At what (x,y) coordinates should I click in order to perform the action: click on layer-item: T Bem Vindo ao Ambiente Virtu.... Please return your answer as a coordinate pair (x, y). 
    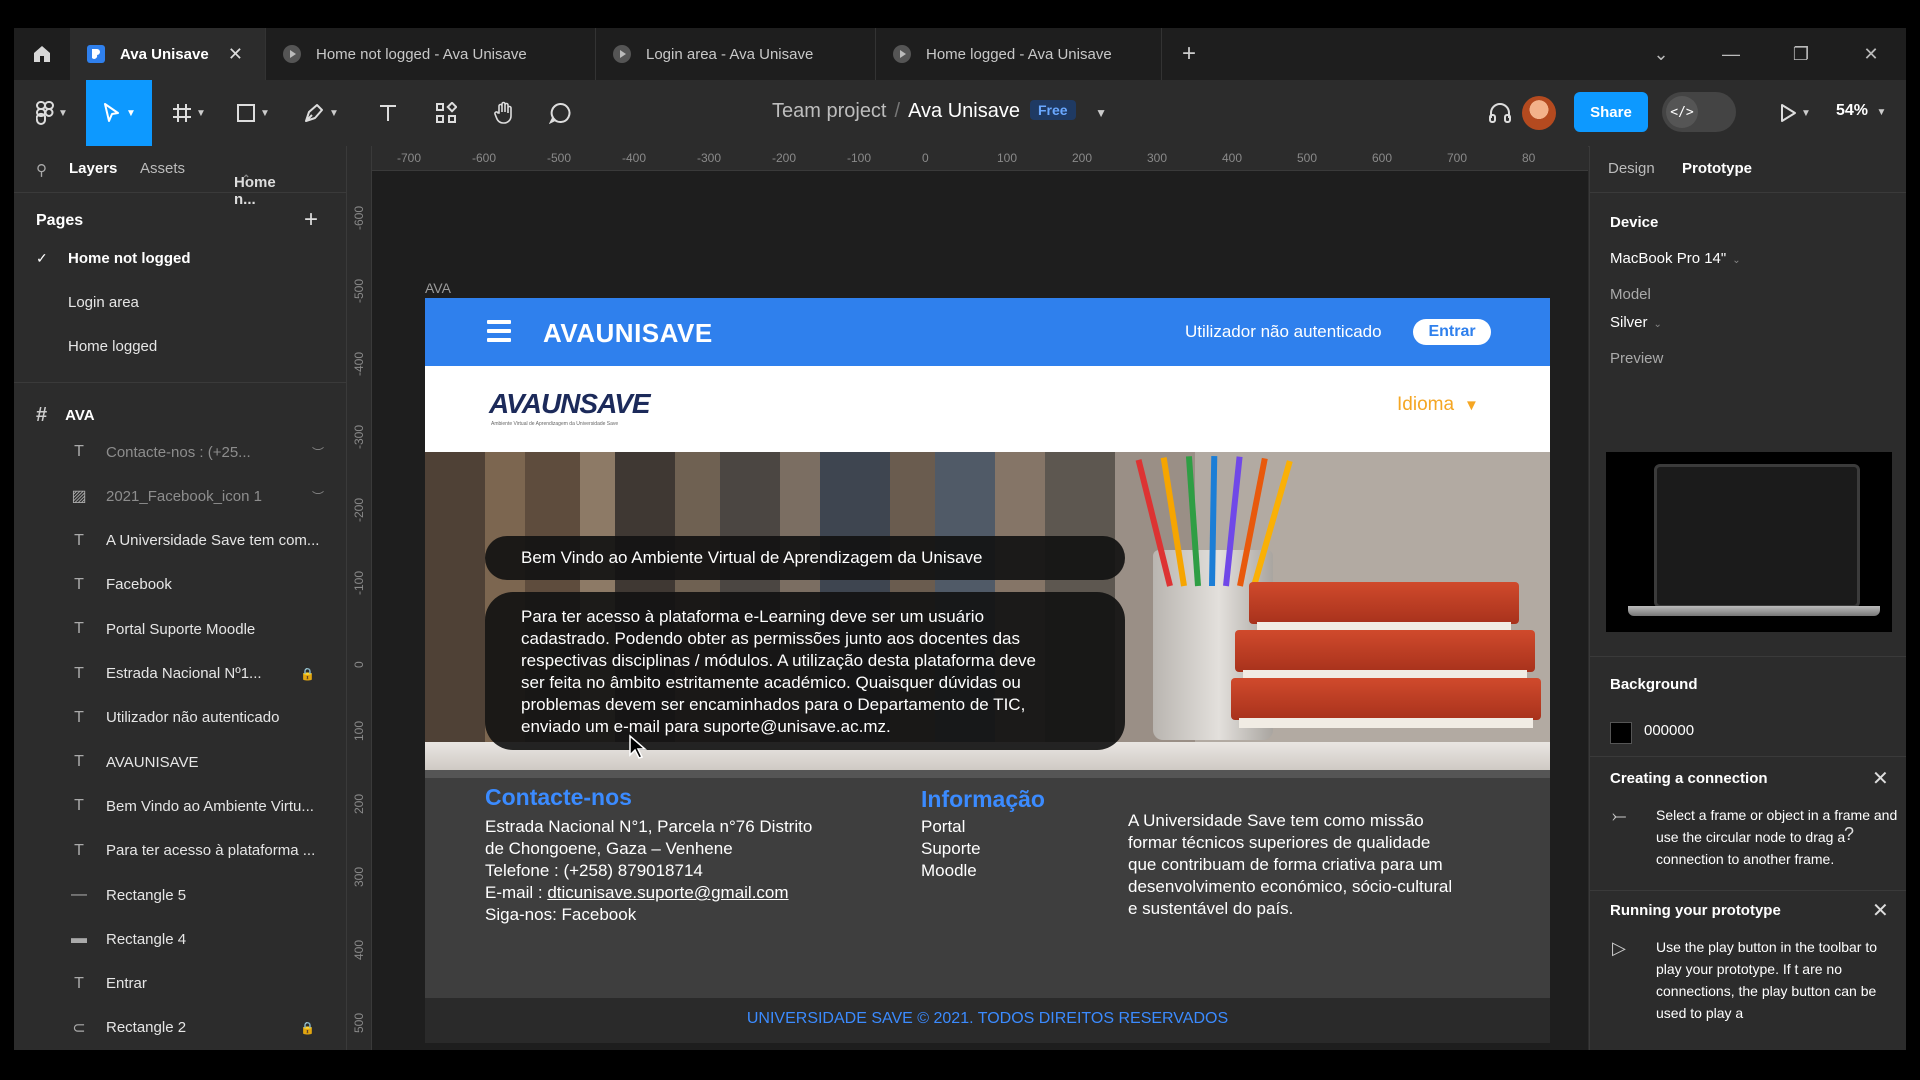
    Looking at the image, I should click on (203, 806).